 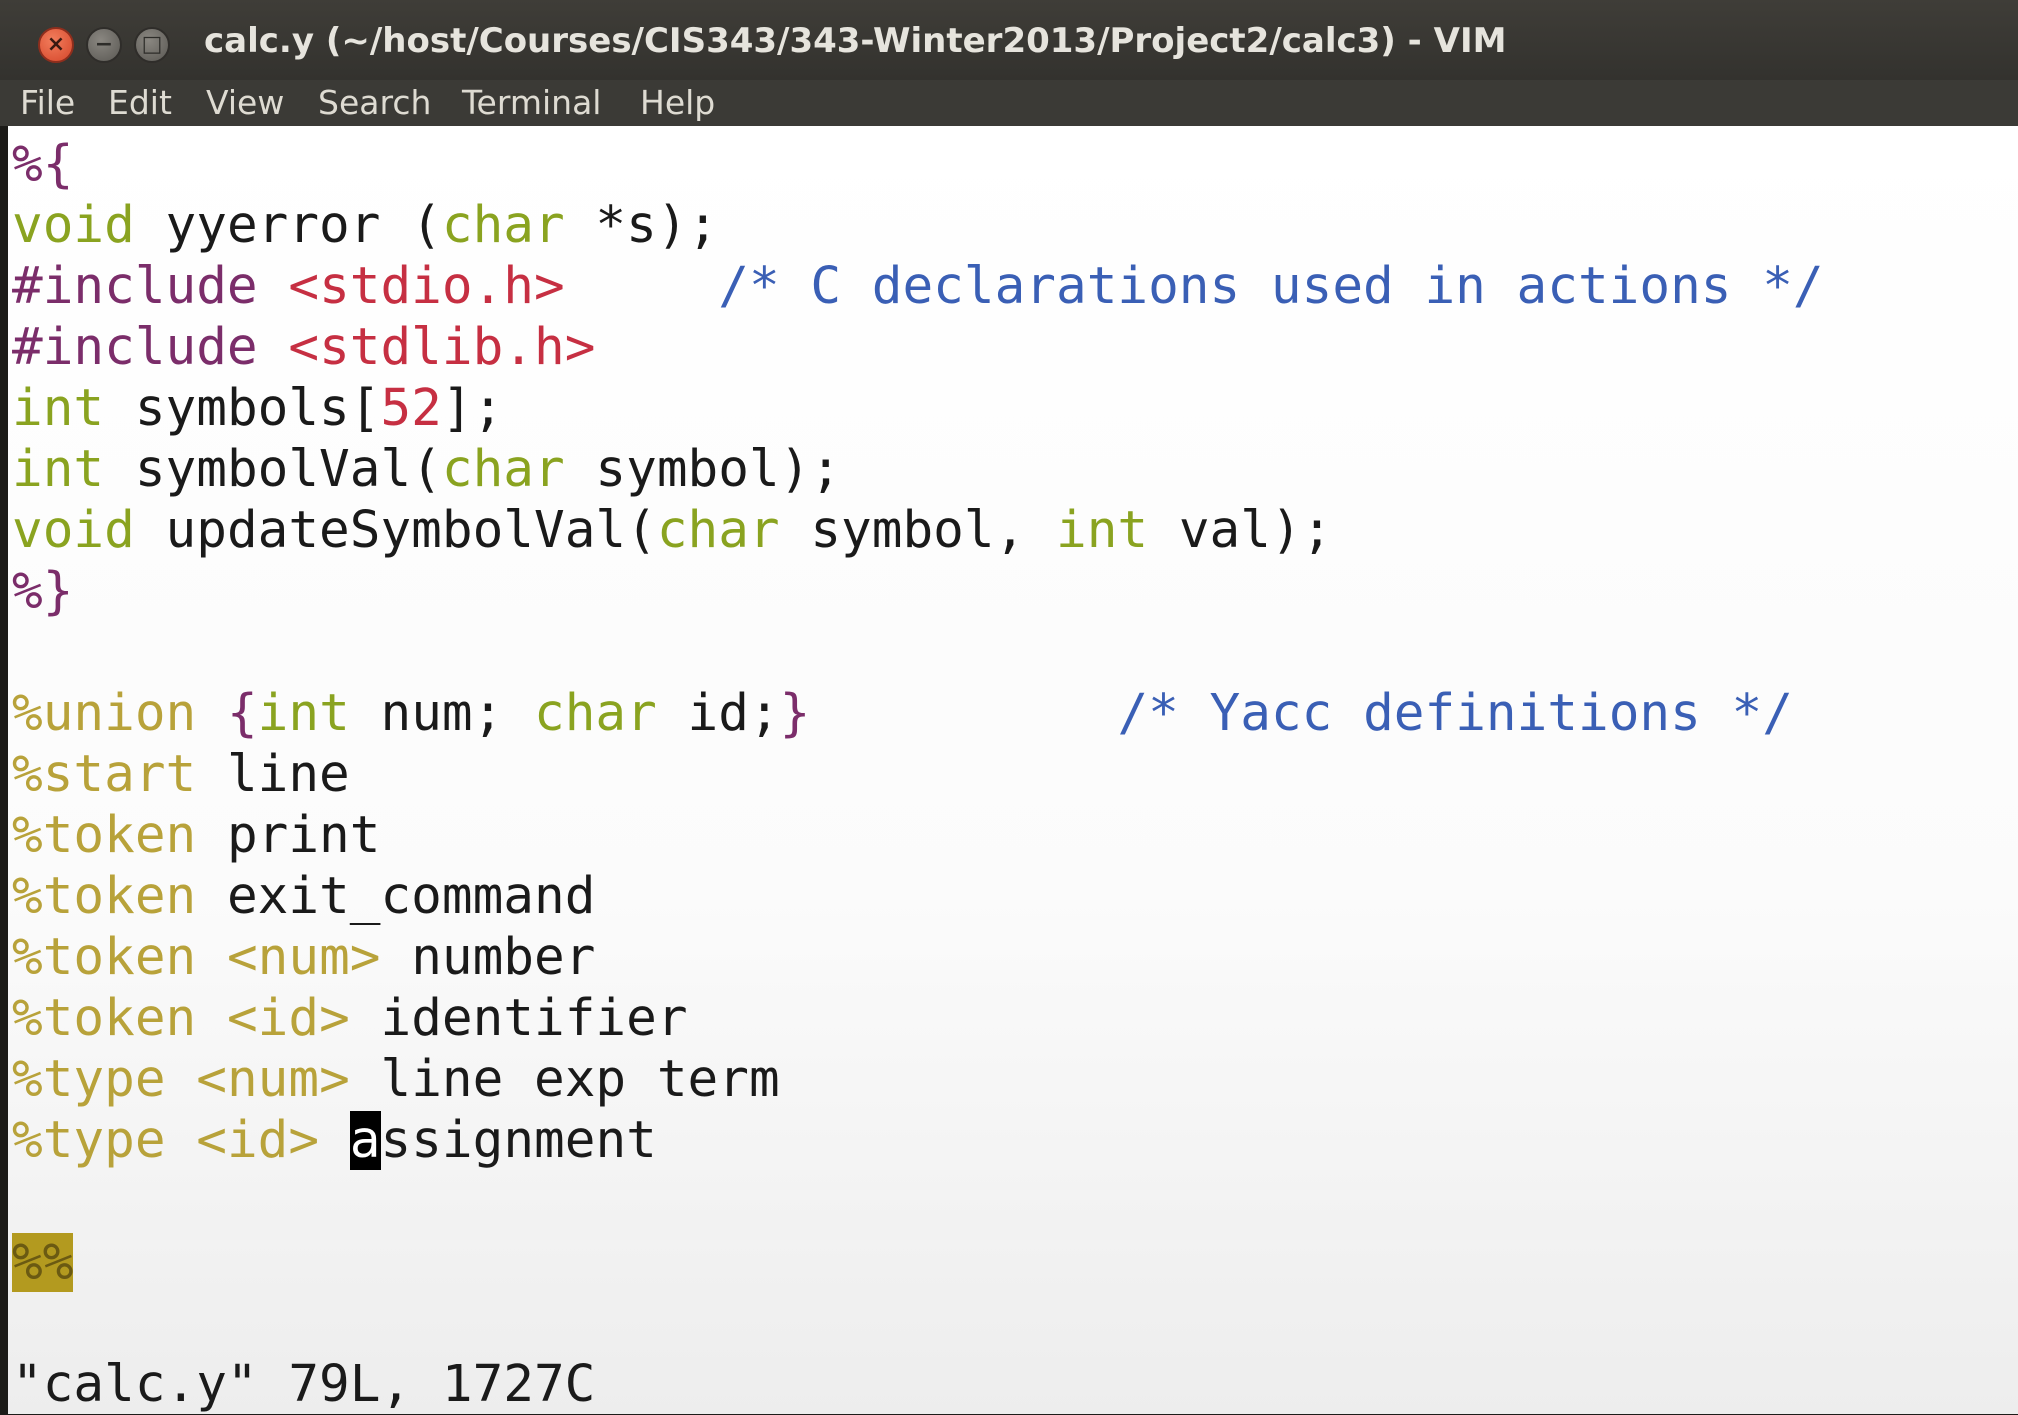 I want to click on code-line-15: %token <id> identifier, so click(x=350, y=1018).